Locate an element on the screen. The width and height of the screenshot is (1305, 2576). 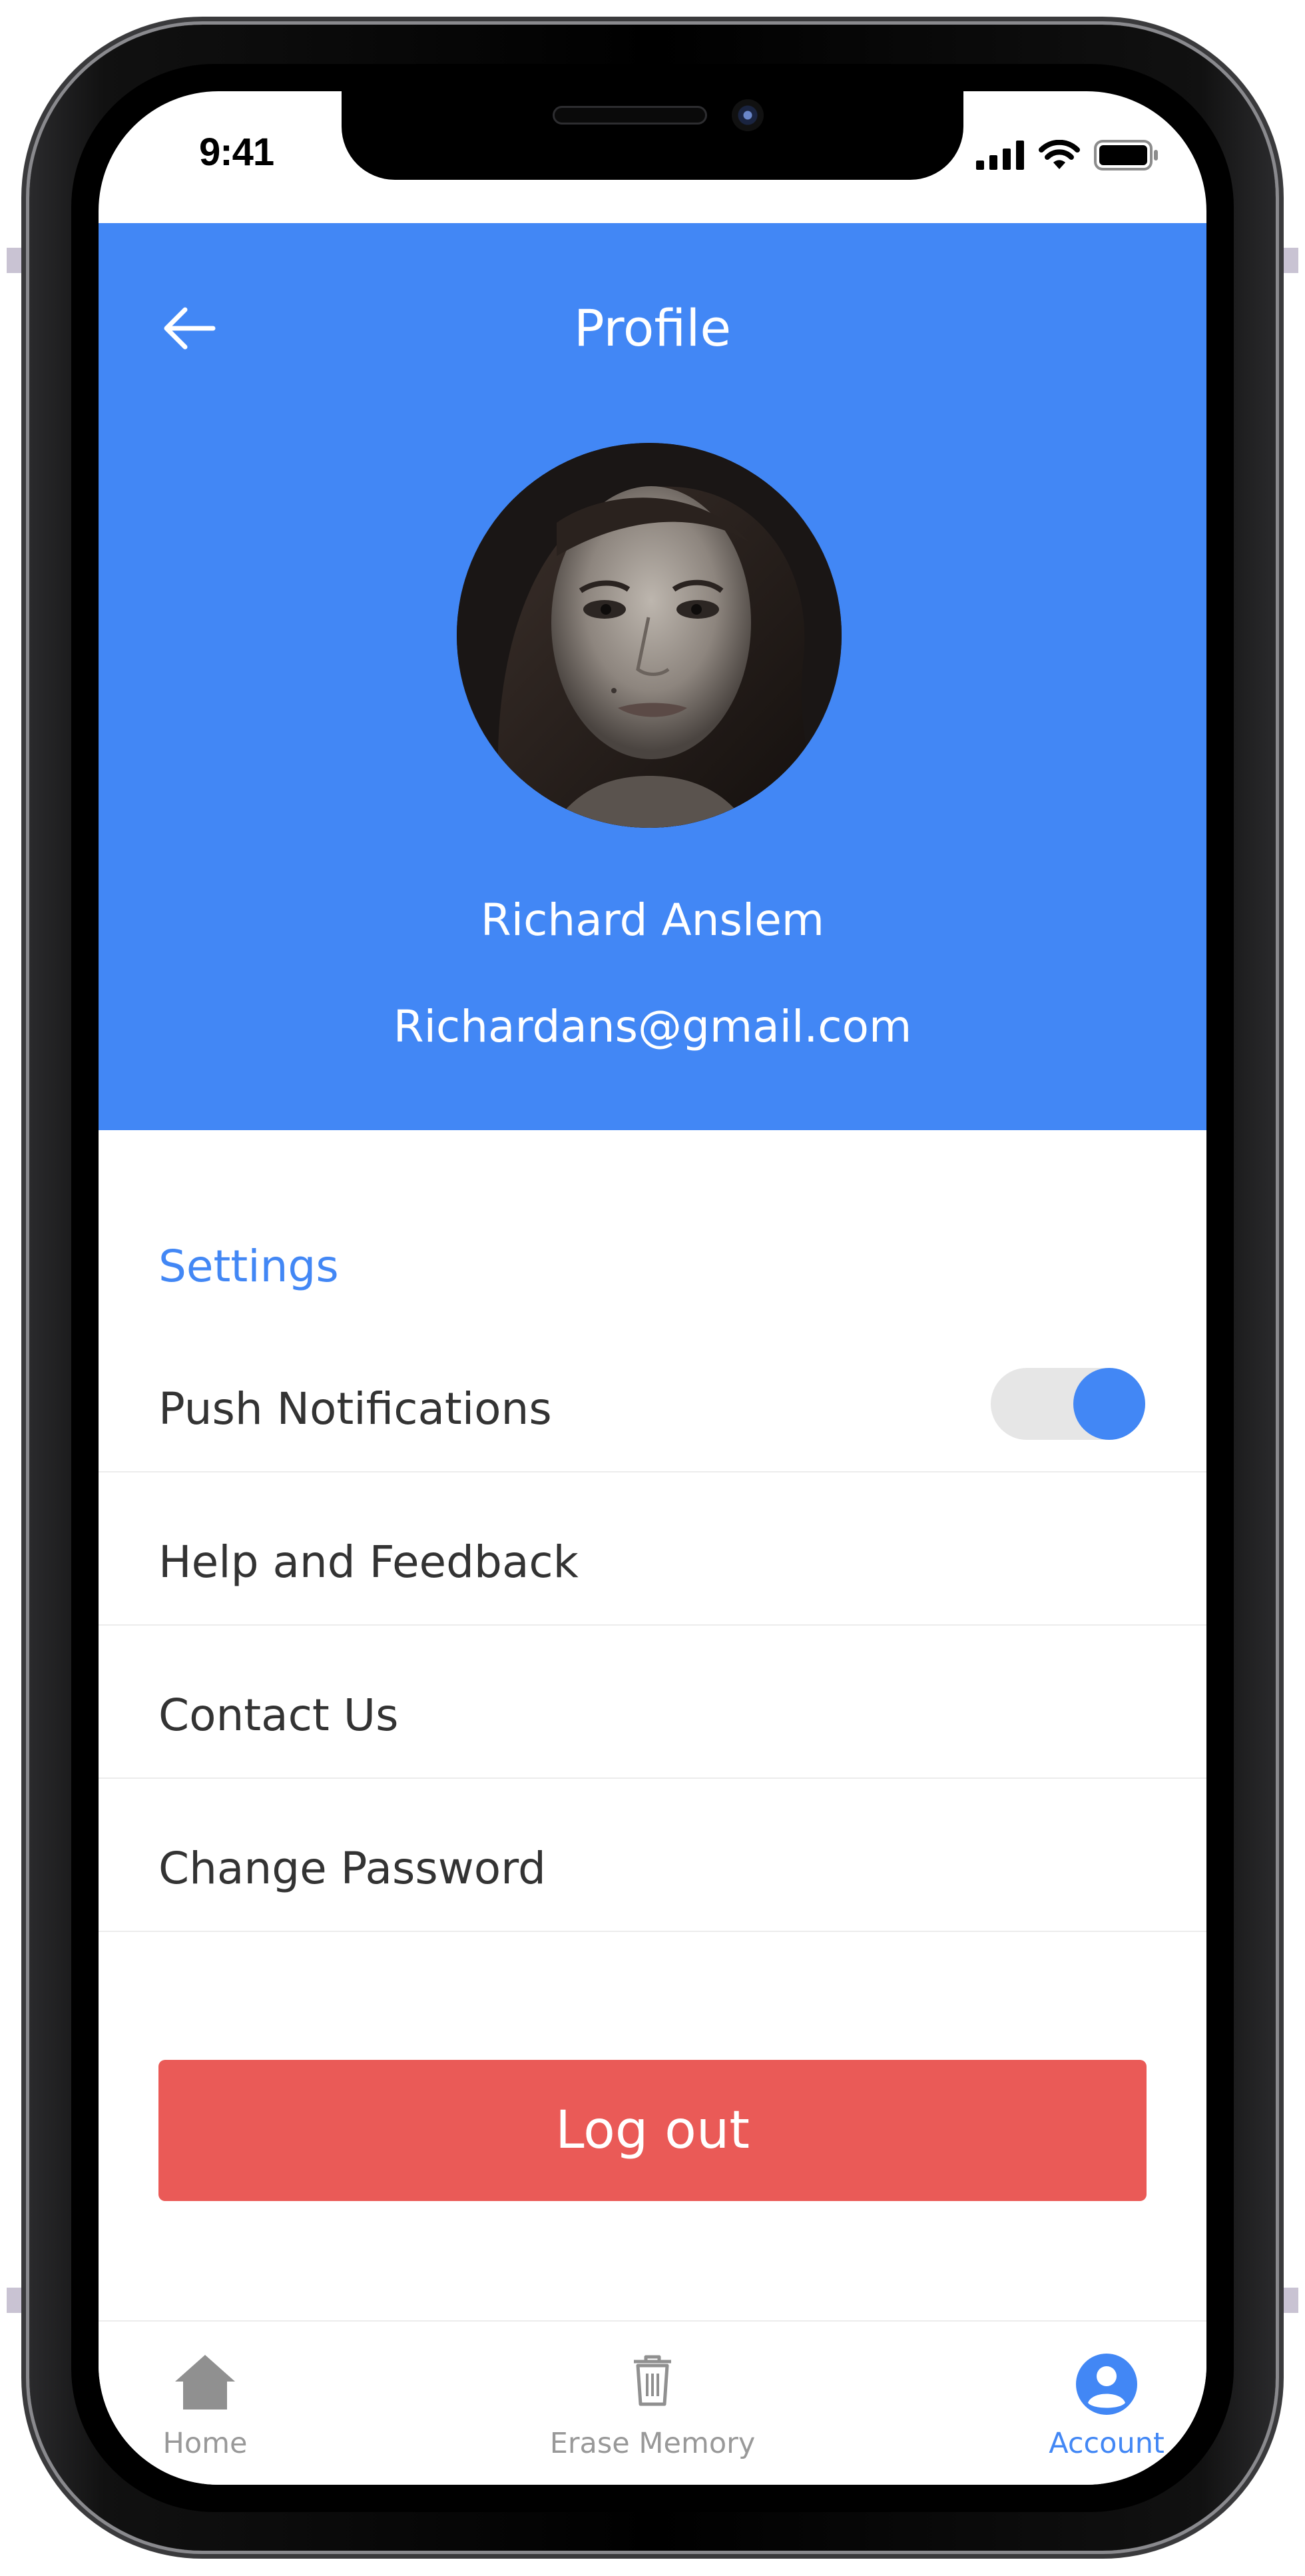
avatar is located at coordinates (650, 635).